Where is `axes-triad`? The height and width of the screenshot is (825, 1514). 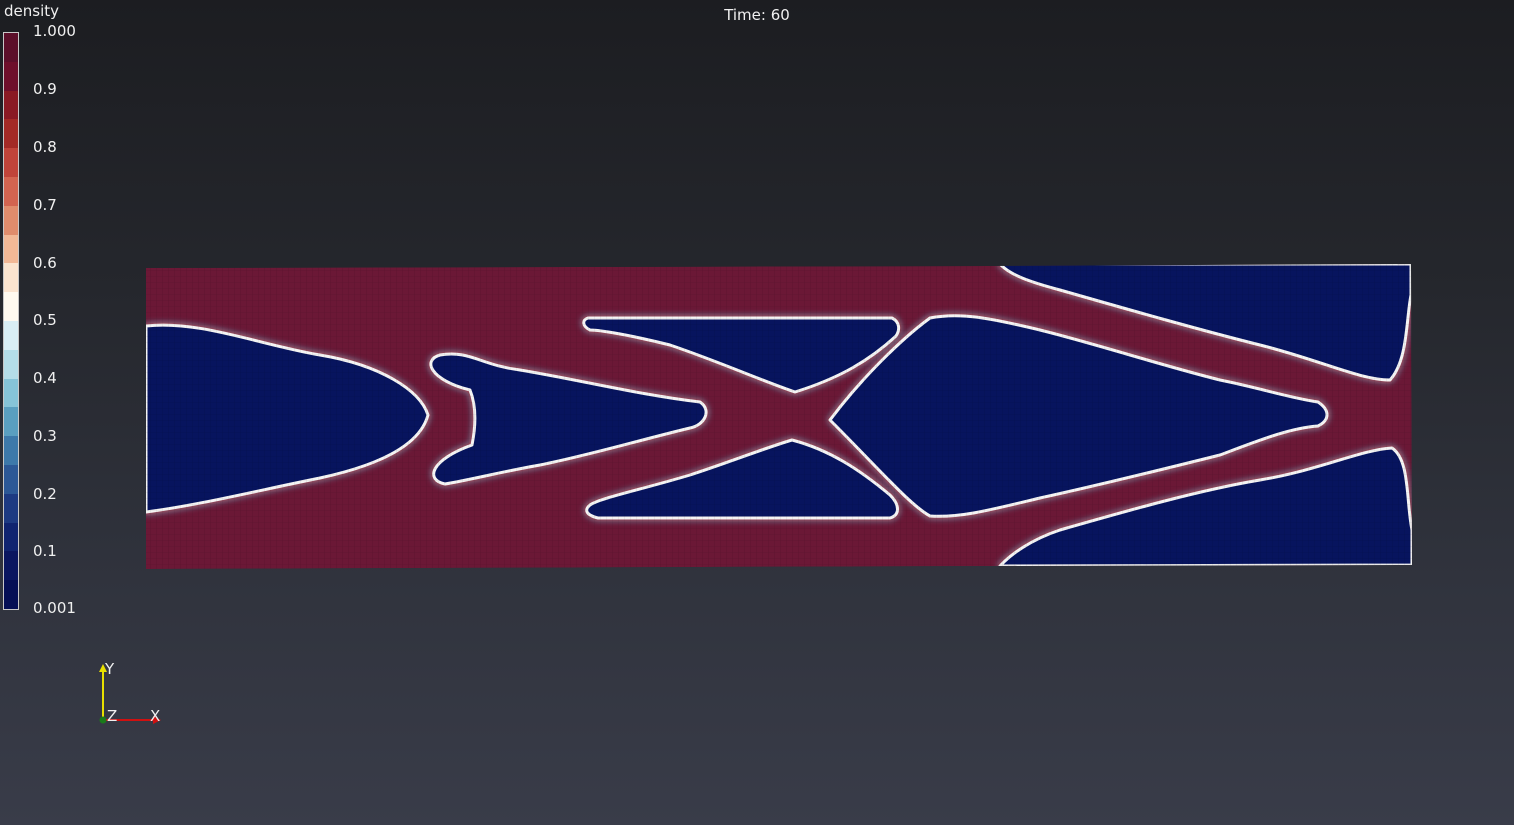 axes-triad is located at coordinates (130, 694).